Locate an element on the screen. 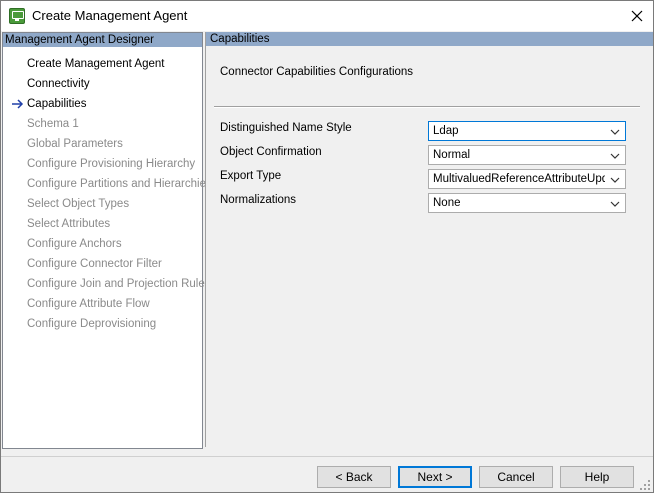 This screenshot has height=493, width=654. step-item-configure-attribute-flow: Configure Attribute Flow is located at coordinates (88, 304).